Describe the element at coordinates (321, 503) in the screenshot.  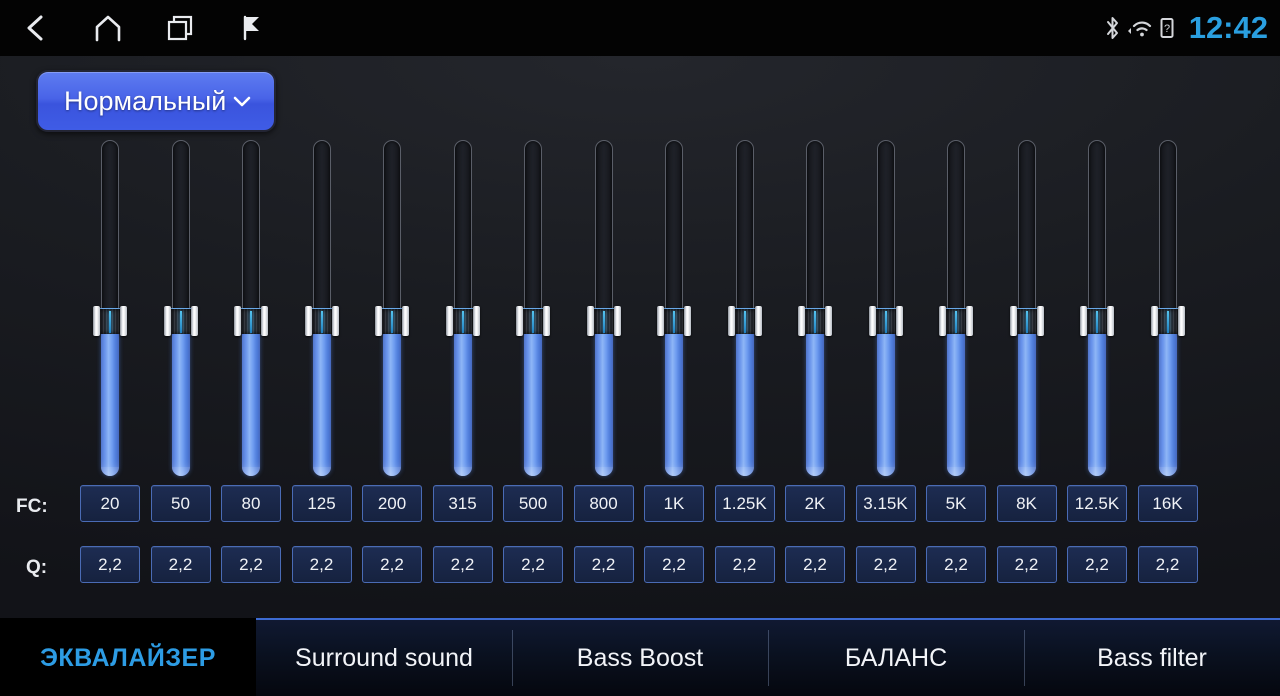
I see `fc-cell: 125` at that location.